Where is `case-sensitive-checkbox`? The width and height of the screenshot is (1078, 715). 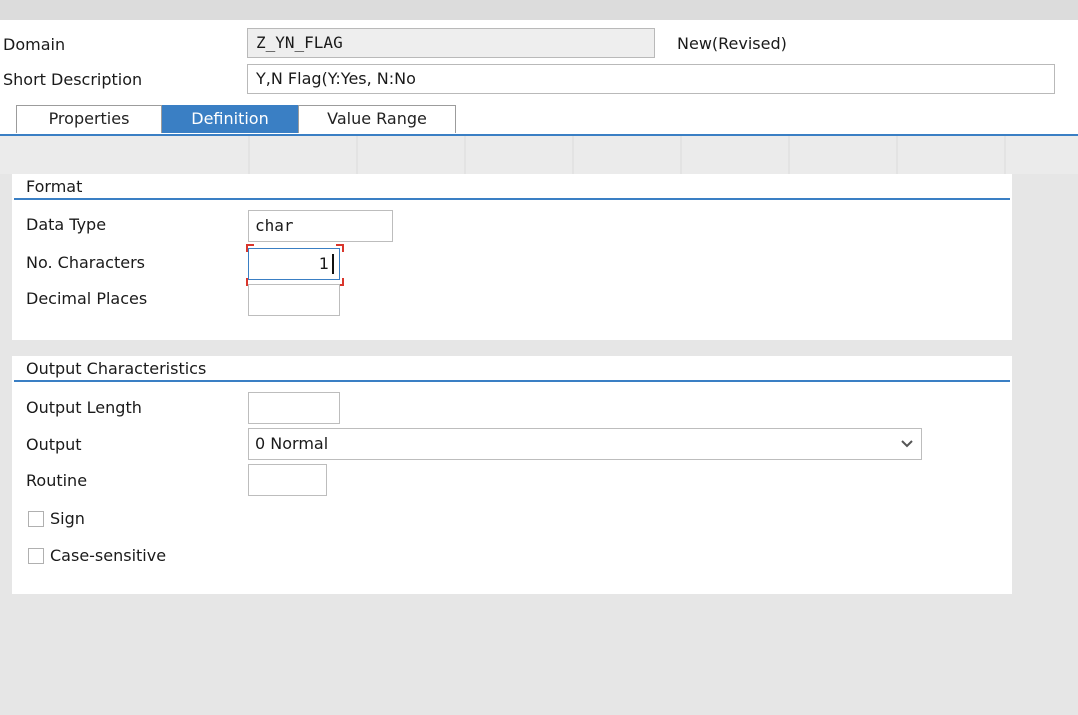
case-sensitive-checkbox is located at coordinates (36, 556).